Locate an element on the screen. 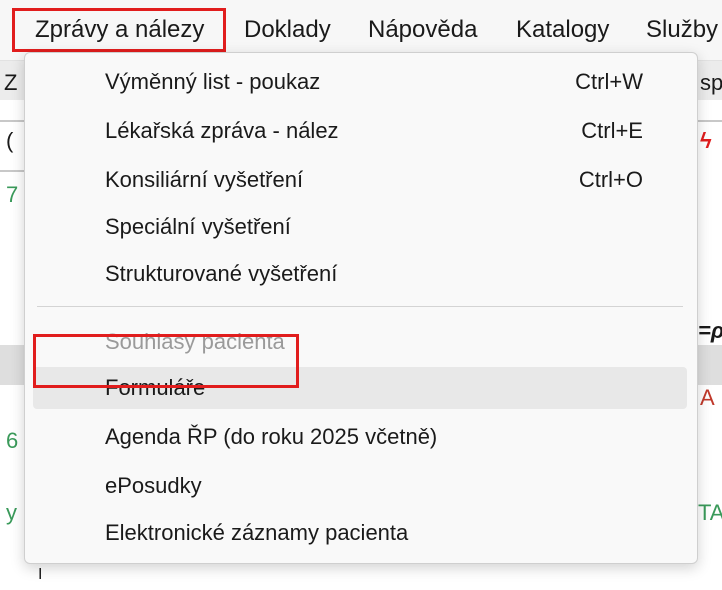 Image resolution: width=722 pixels, height=590 pixels. menu-item-label: Agenda ŘP (do roku 2025 včetně) is located at coordinates (271, 436).